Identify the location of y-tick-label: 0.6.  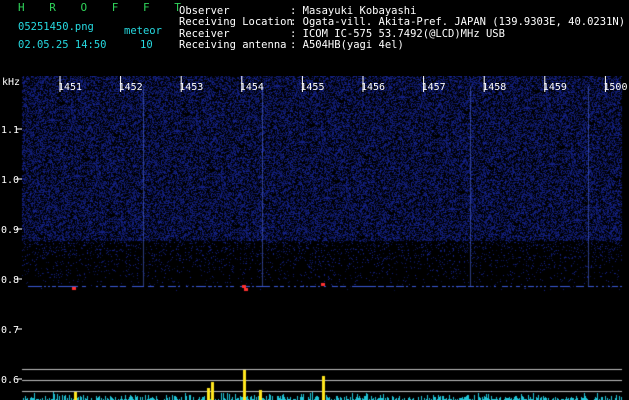
(10, 380).